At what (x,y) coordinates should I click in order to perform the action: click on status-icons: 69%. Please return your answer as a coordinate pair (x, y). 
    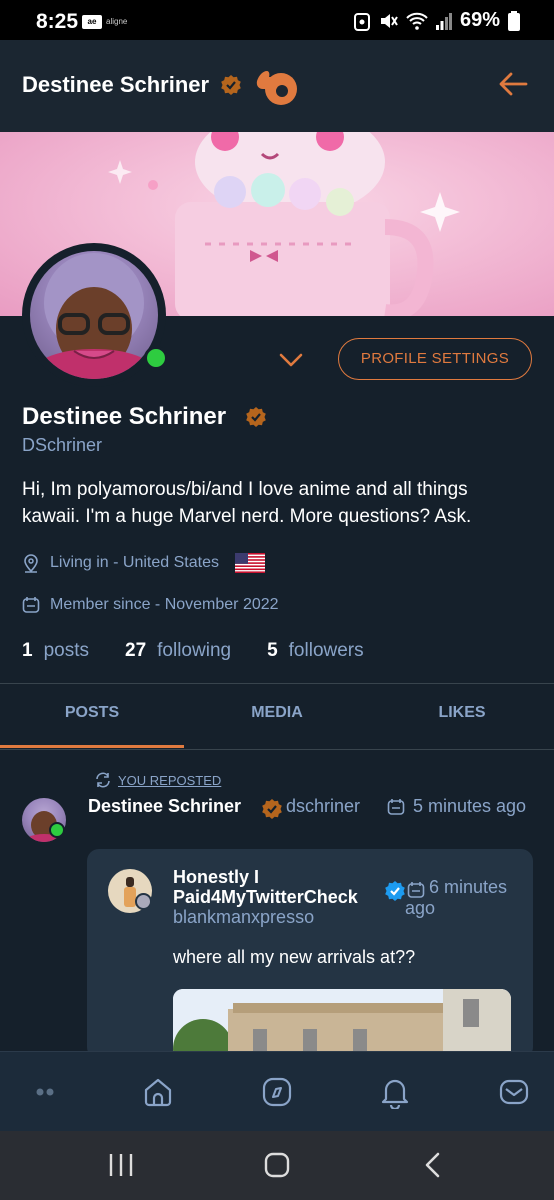
    Looking at the image, I should click on (436, 20).